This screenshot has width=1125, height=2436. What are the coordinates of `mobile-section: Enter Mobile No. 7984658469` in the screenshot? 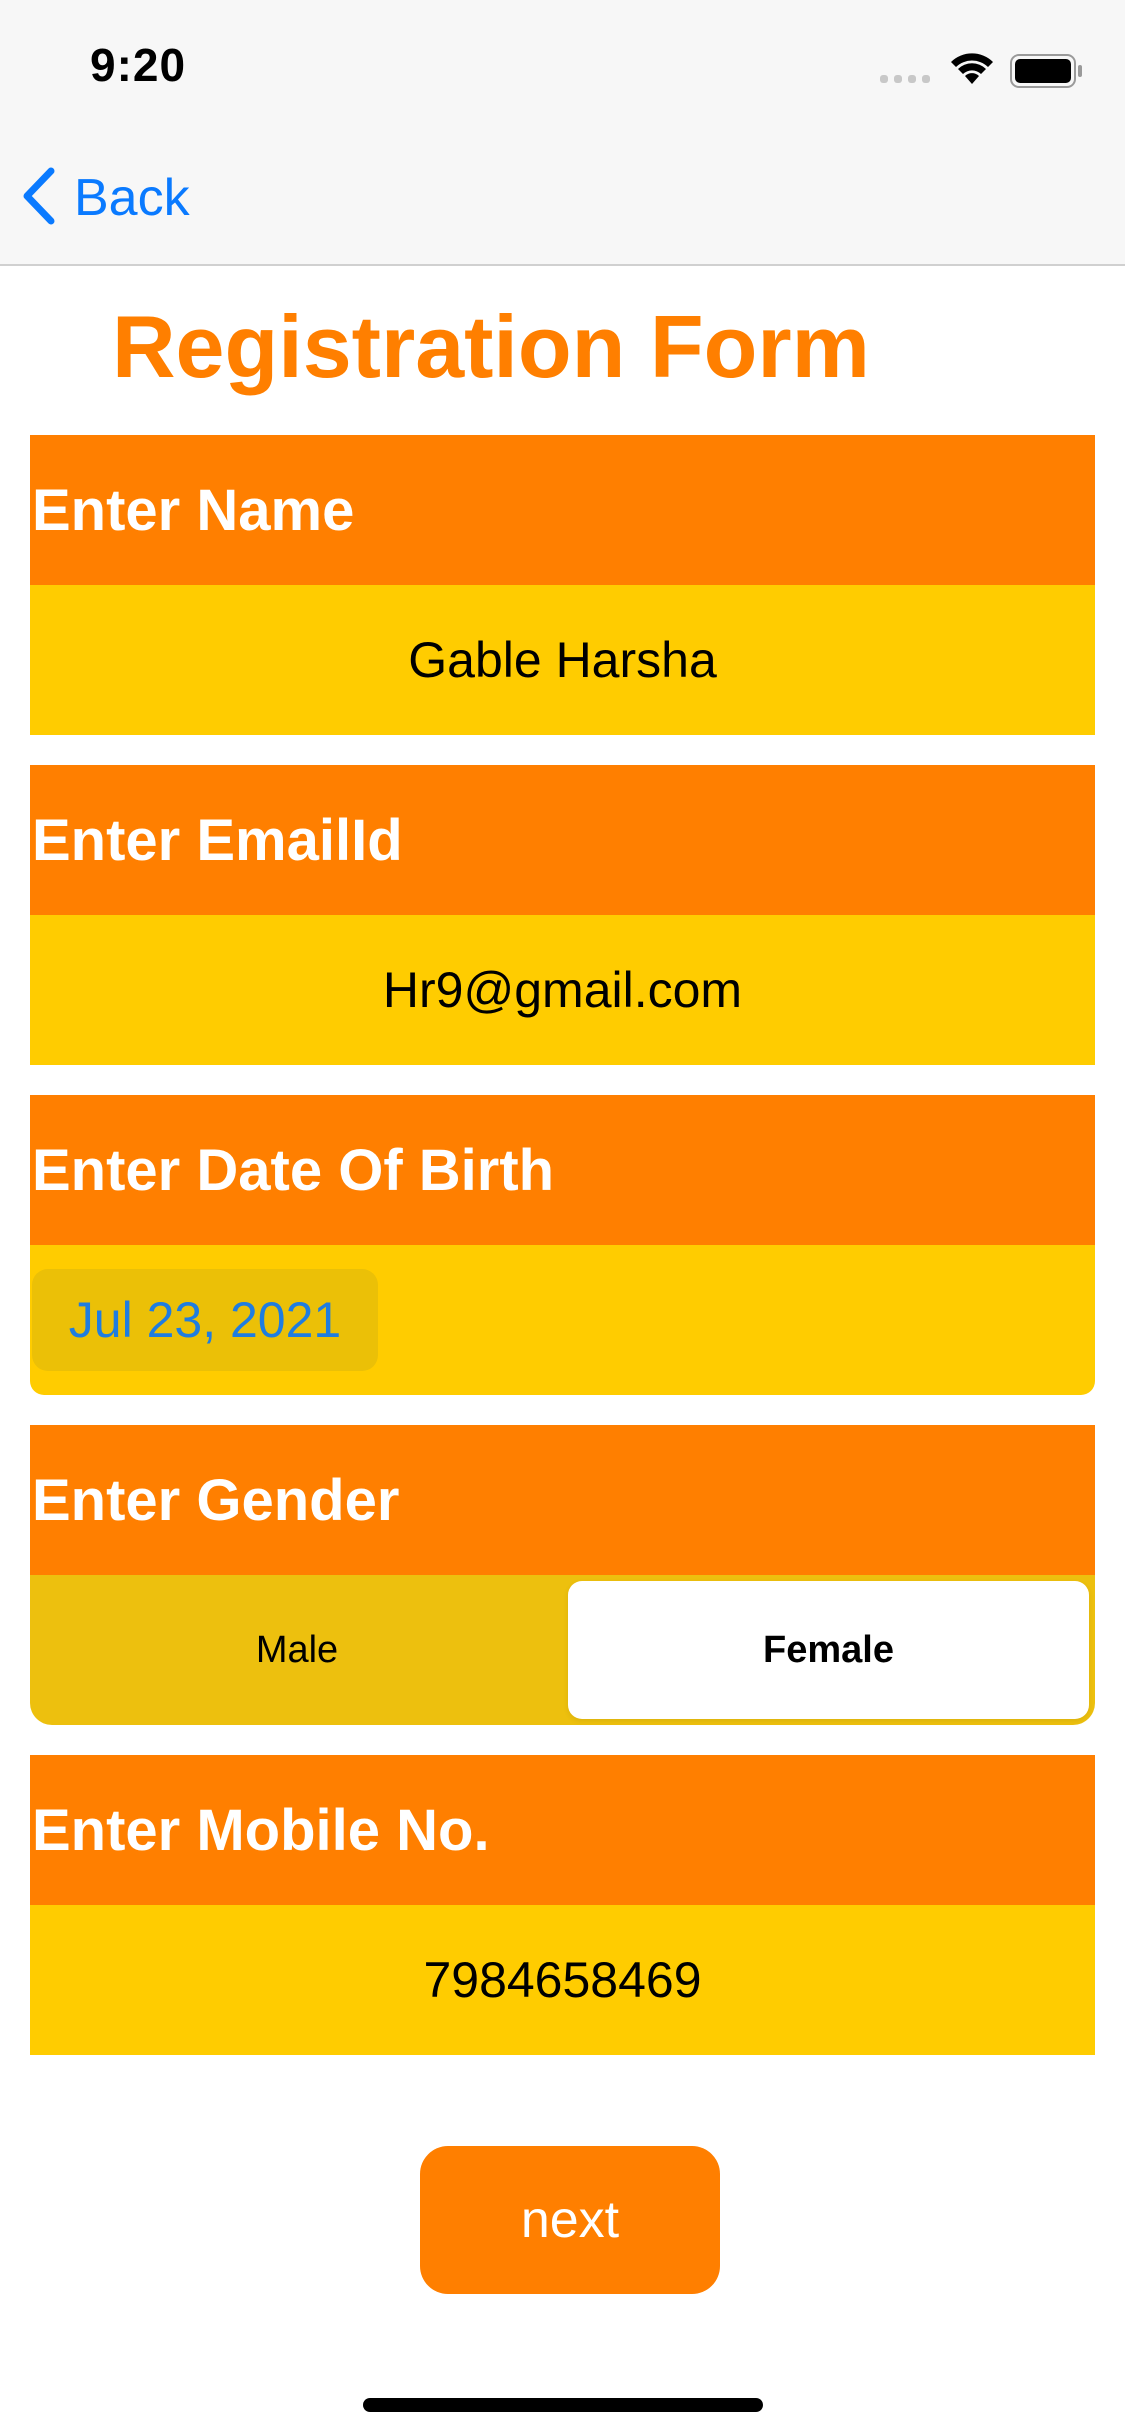 It's located at (562, 1905).